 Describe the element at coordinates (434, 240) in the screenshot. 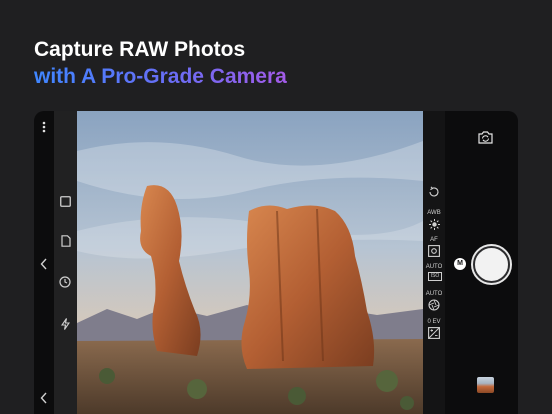

I see `focus-label: AF` at that location.